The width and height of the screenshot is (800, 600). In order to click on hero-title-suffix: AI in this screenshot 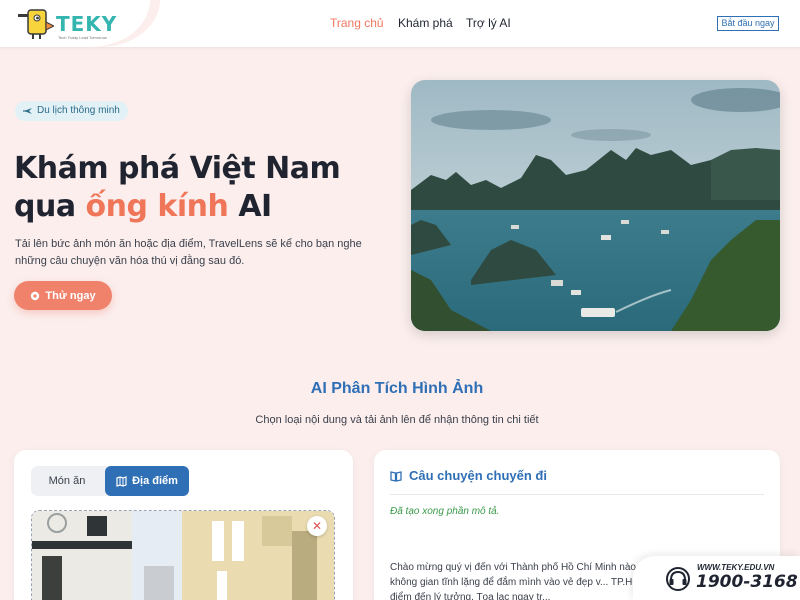, I will do `click(250, 206)`.